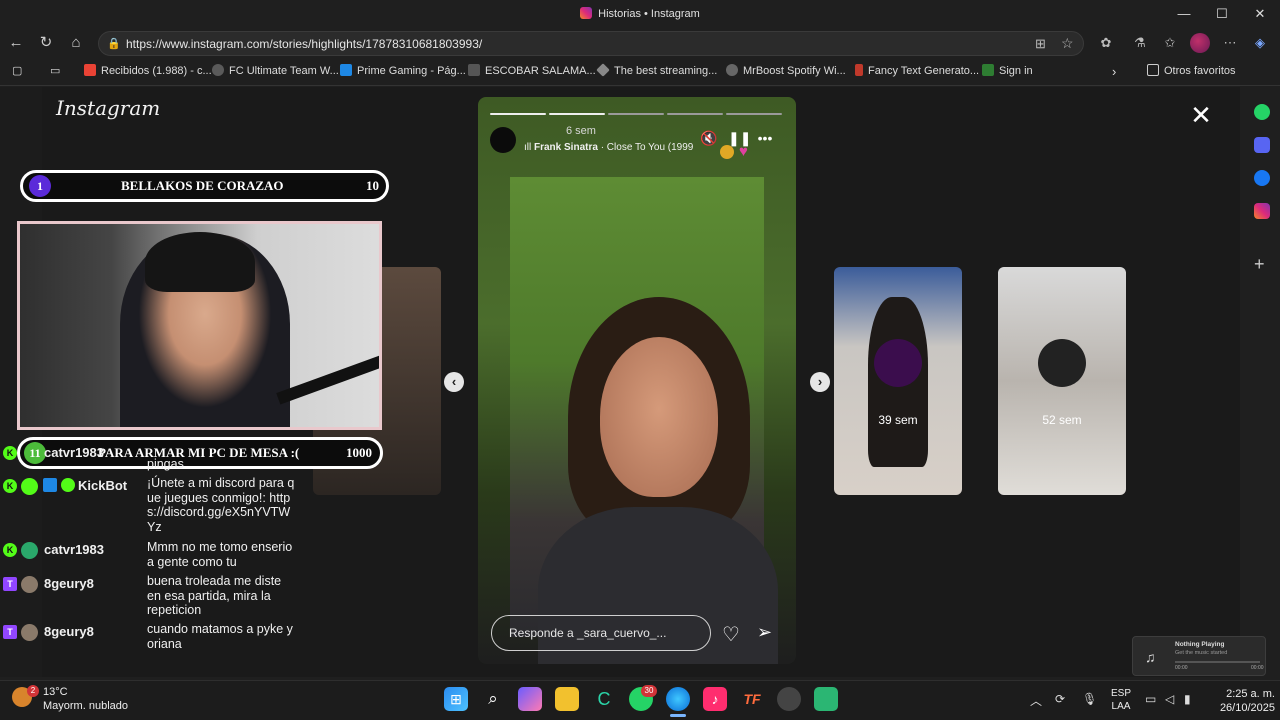  Describe the element at coordinates (202, 185) in the screenshot. I see `goal-title: BELLAKOS DE CORAZAO` at that location.